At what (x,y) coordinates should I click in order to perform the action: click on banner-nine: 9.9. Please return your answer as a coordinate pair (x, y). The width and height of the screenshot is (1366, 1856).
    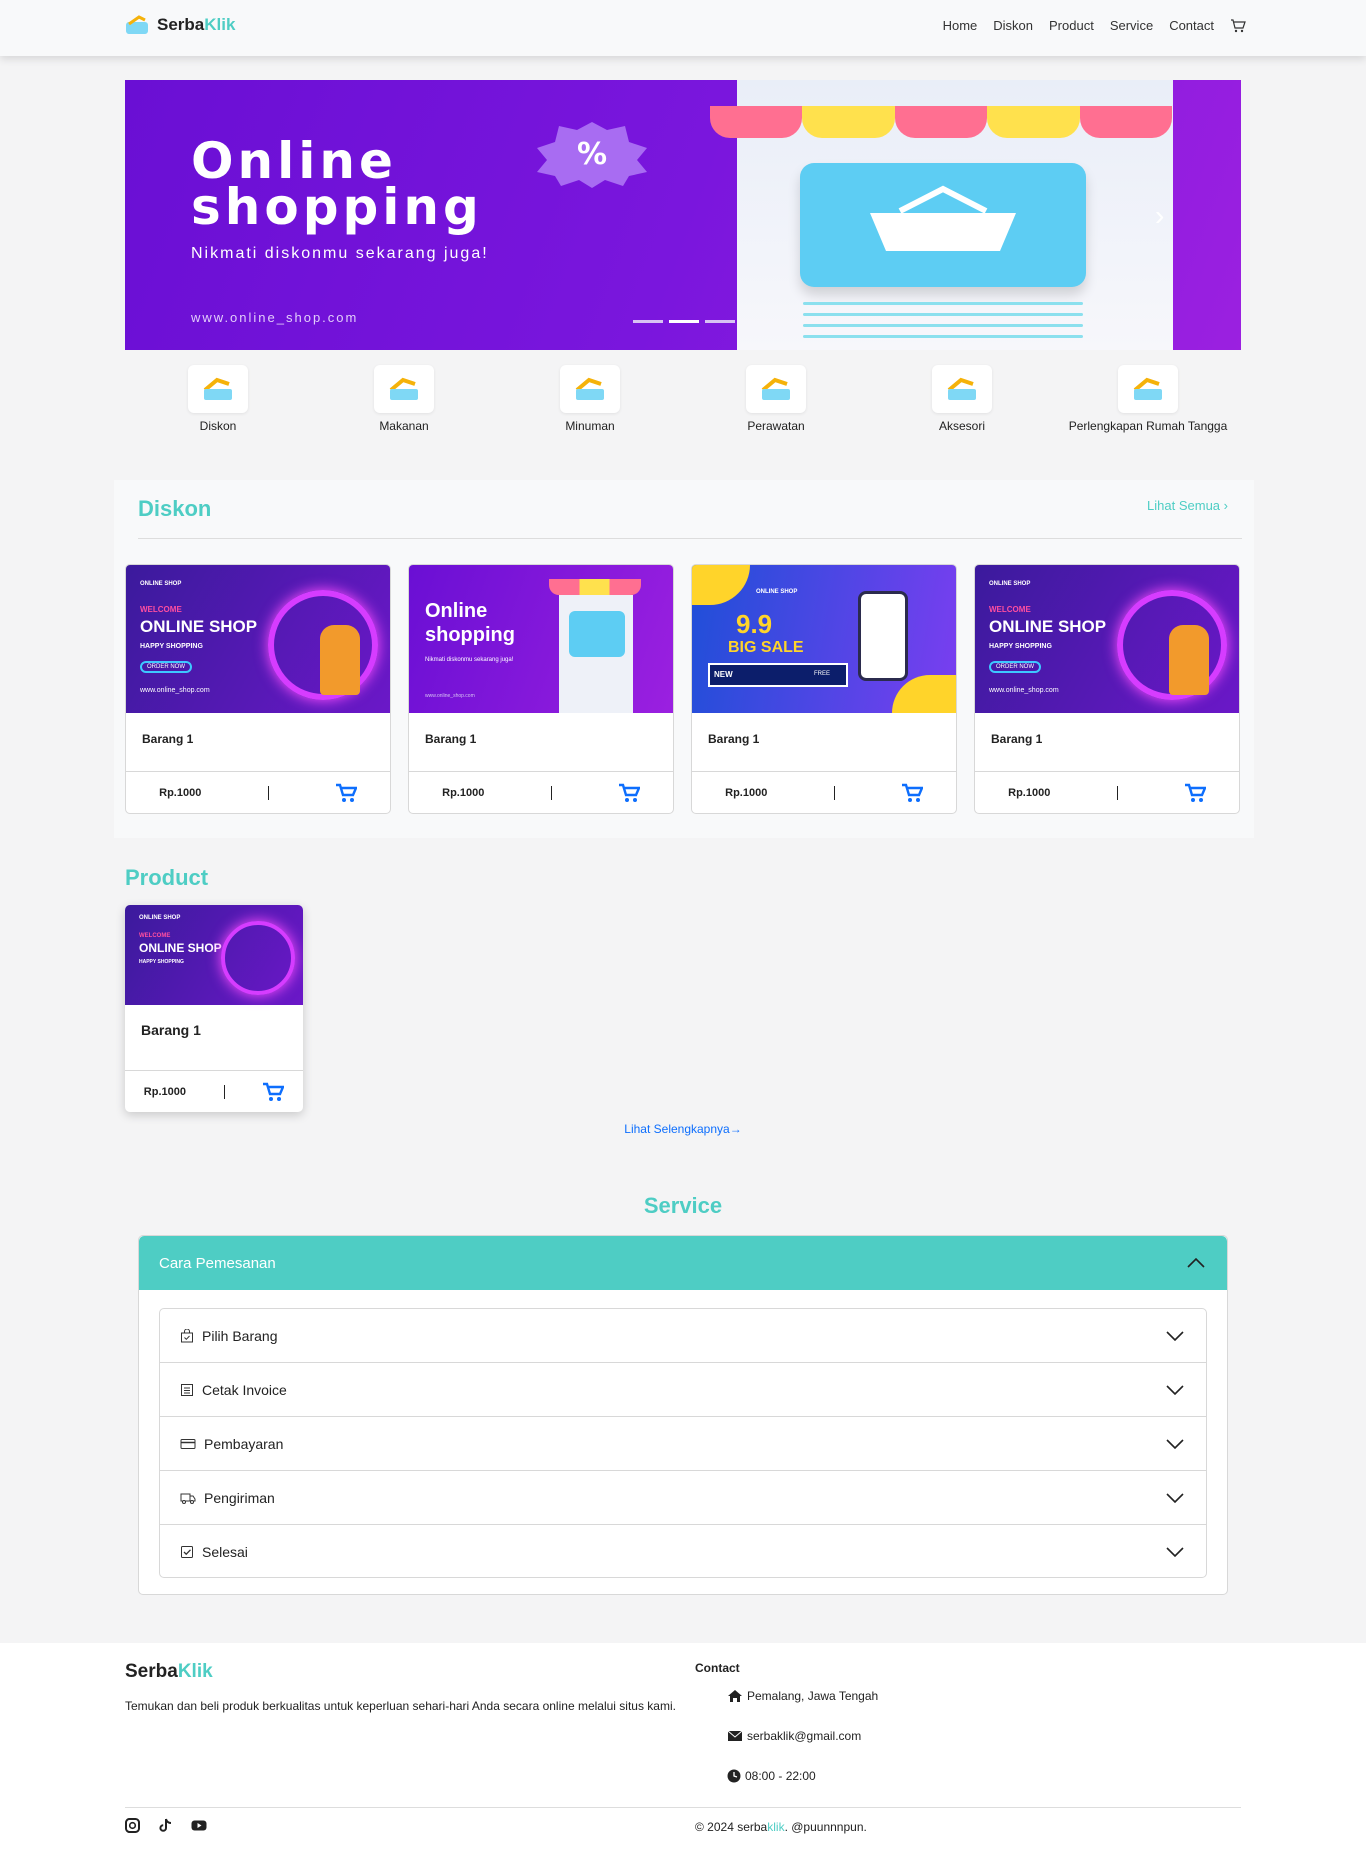
    Looking at the image, I should click on (754, 624).